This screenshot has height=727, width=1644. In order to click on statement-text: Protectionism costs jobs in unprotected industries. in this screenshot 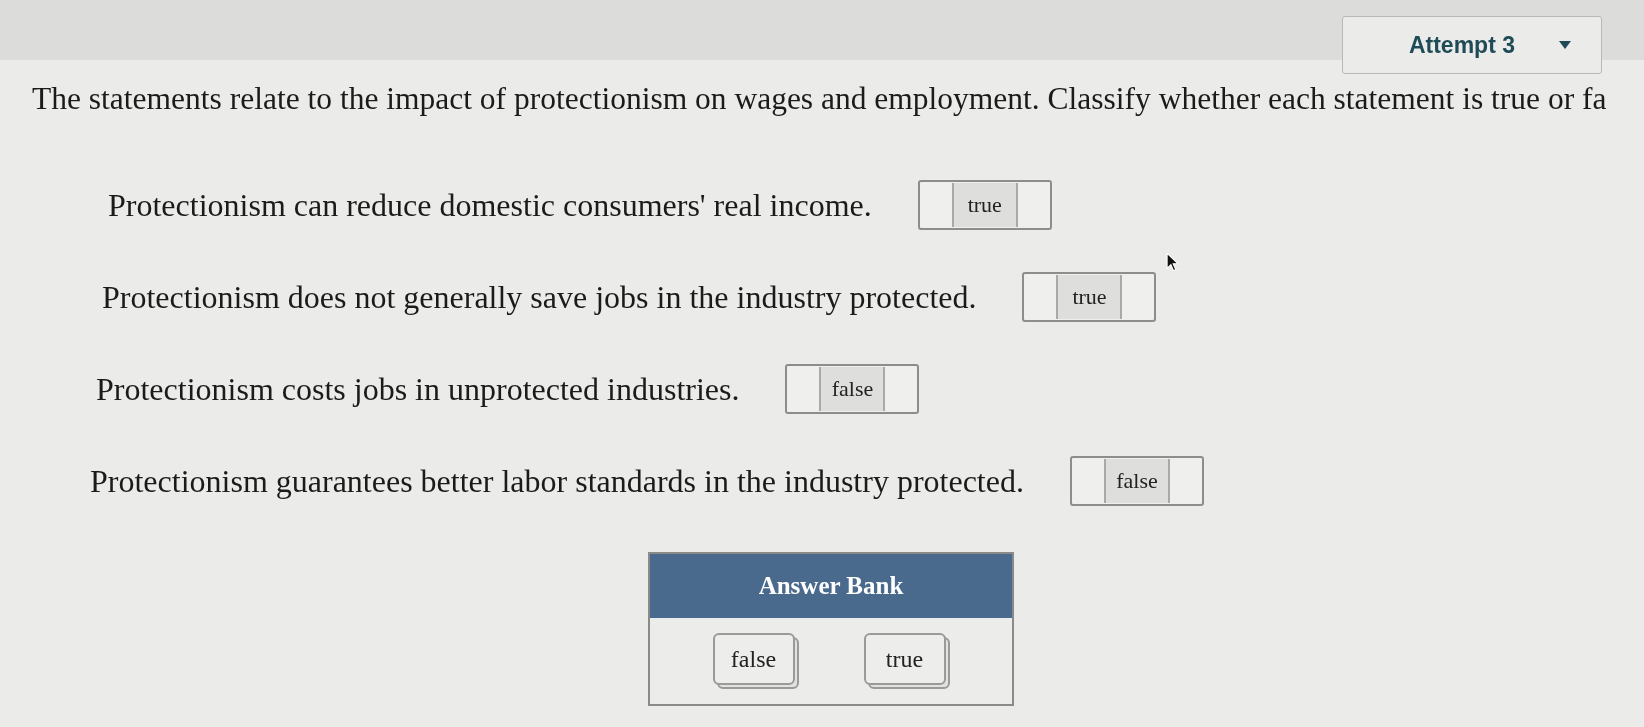, I will do `click(418, 389)`.